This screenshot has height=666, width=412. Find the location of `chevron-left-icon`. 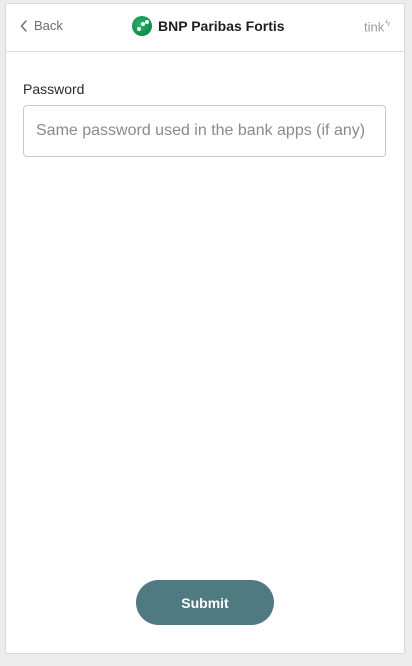

chevron-left-icon is located at coordinates (24, 25).